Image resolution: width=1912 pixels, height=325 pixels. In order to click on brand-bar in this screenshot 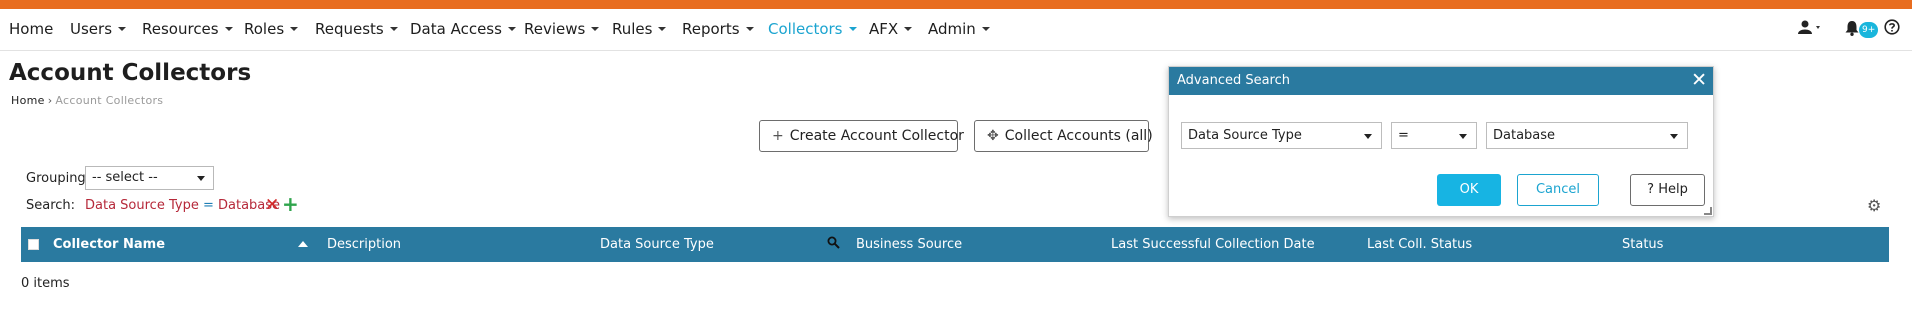, I will do `click(956, 4)`.